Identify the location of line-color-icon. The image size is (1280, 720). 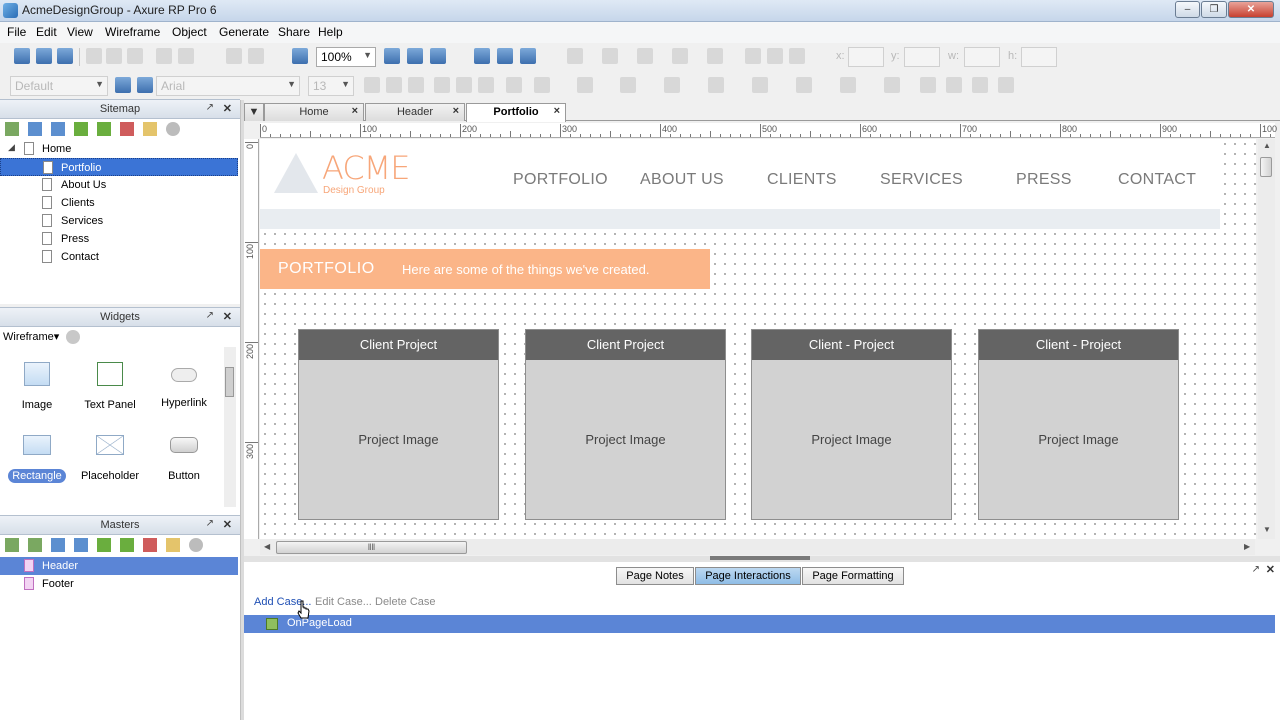
(610, 56).